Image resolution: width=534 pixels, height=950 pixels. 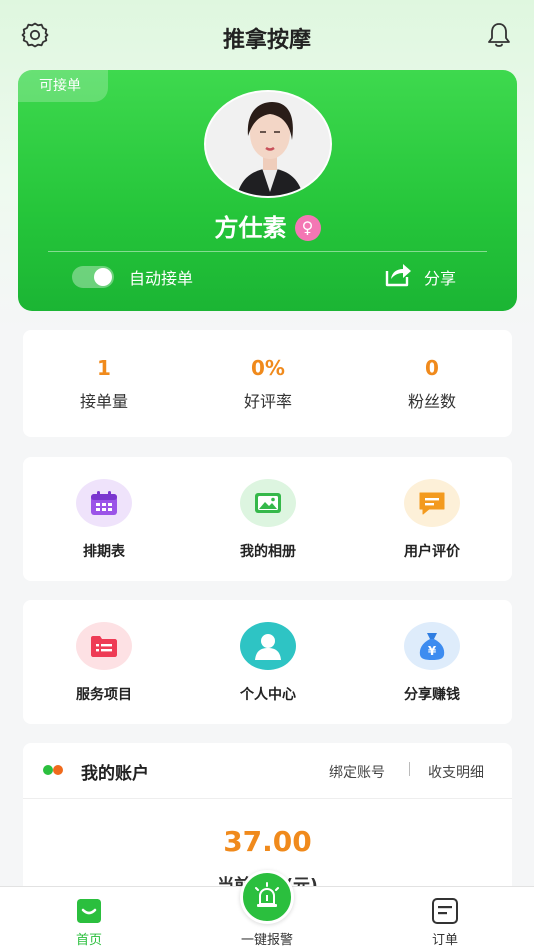 I want to click on menu-album-label: 我的相册, so click(x=268, y=552).